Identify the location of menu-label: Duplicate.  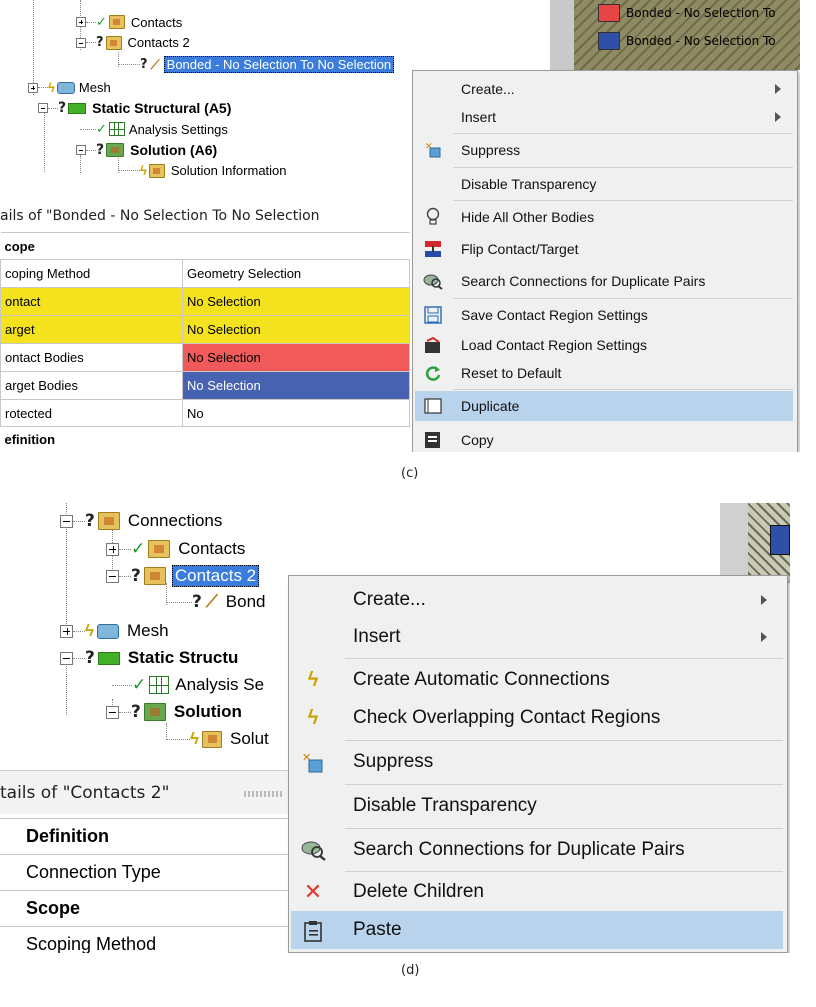
(490, 406).